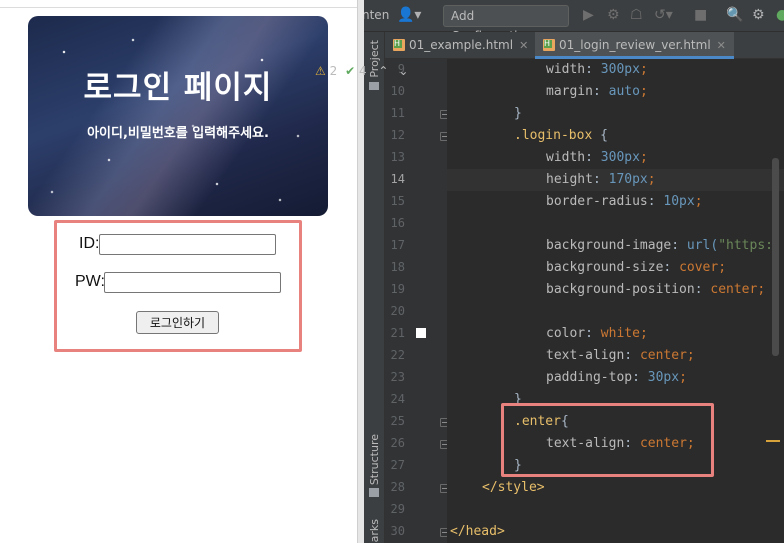 Image resolution: width=784 pixels, height=543 pixels. I want to click on login-box: 로그인 페이지 아이디,비밀번호를 입력해주세요., so click(178, 116).